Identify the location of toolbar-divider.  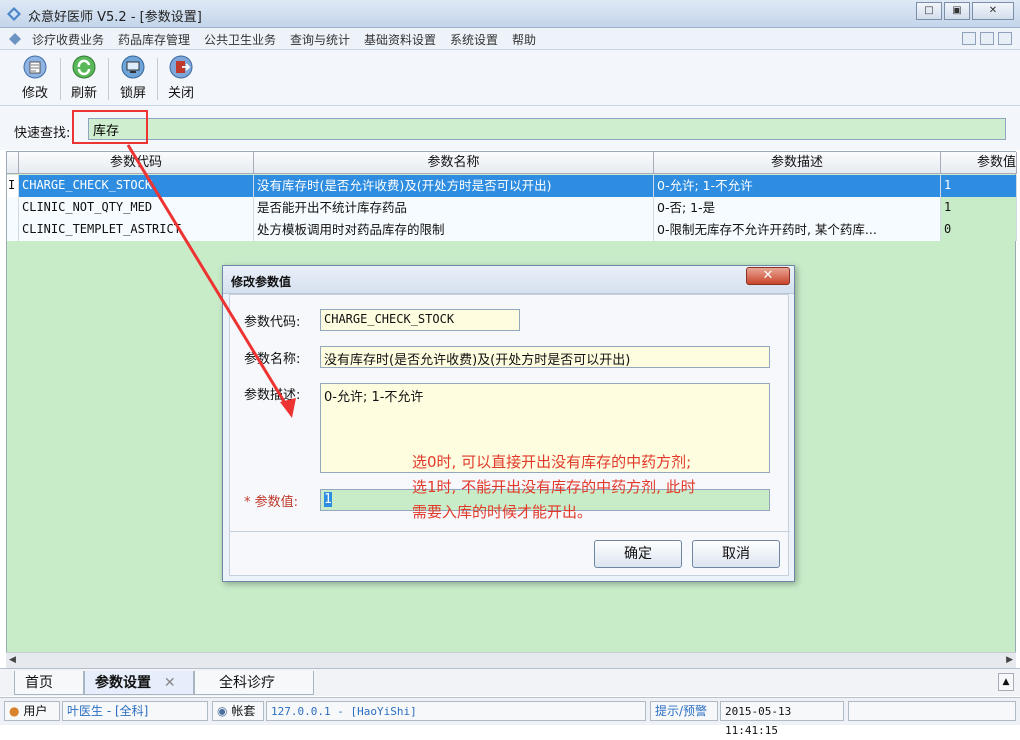
(108, 79).